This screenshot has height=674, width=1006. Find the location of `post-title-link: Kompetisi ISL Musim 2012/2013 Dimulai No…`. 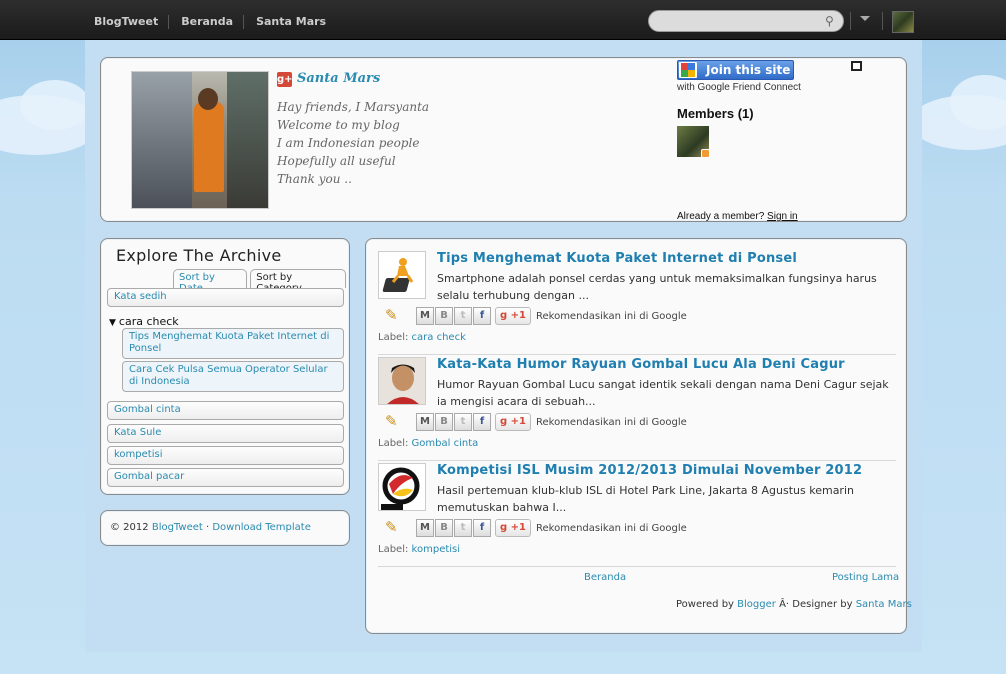

post-title-link: Kompetisi ISL Musim 2012/2013 Dimulai No… is located at coordinates (649, 470).